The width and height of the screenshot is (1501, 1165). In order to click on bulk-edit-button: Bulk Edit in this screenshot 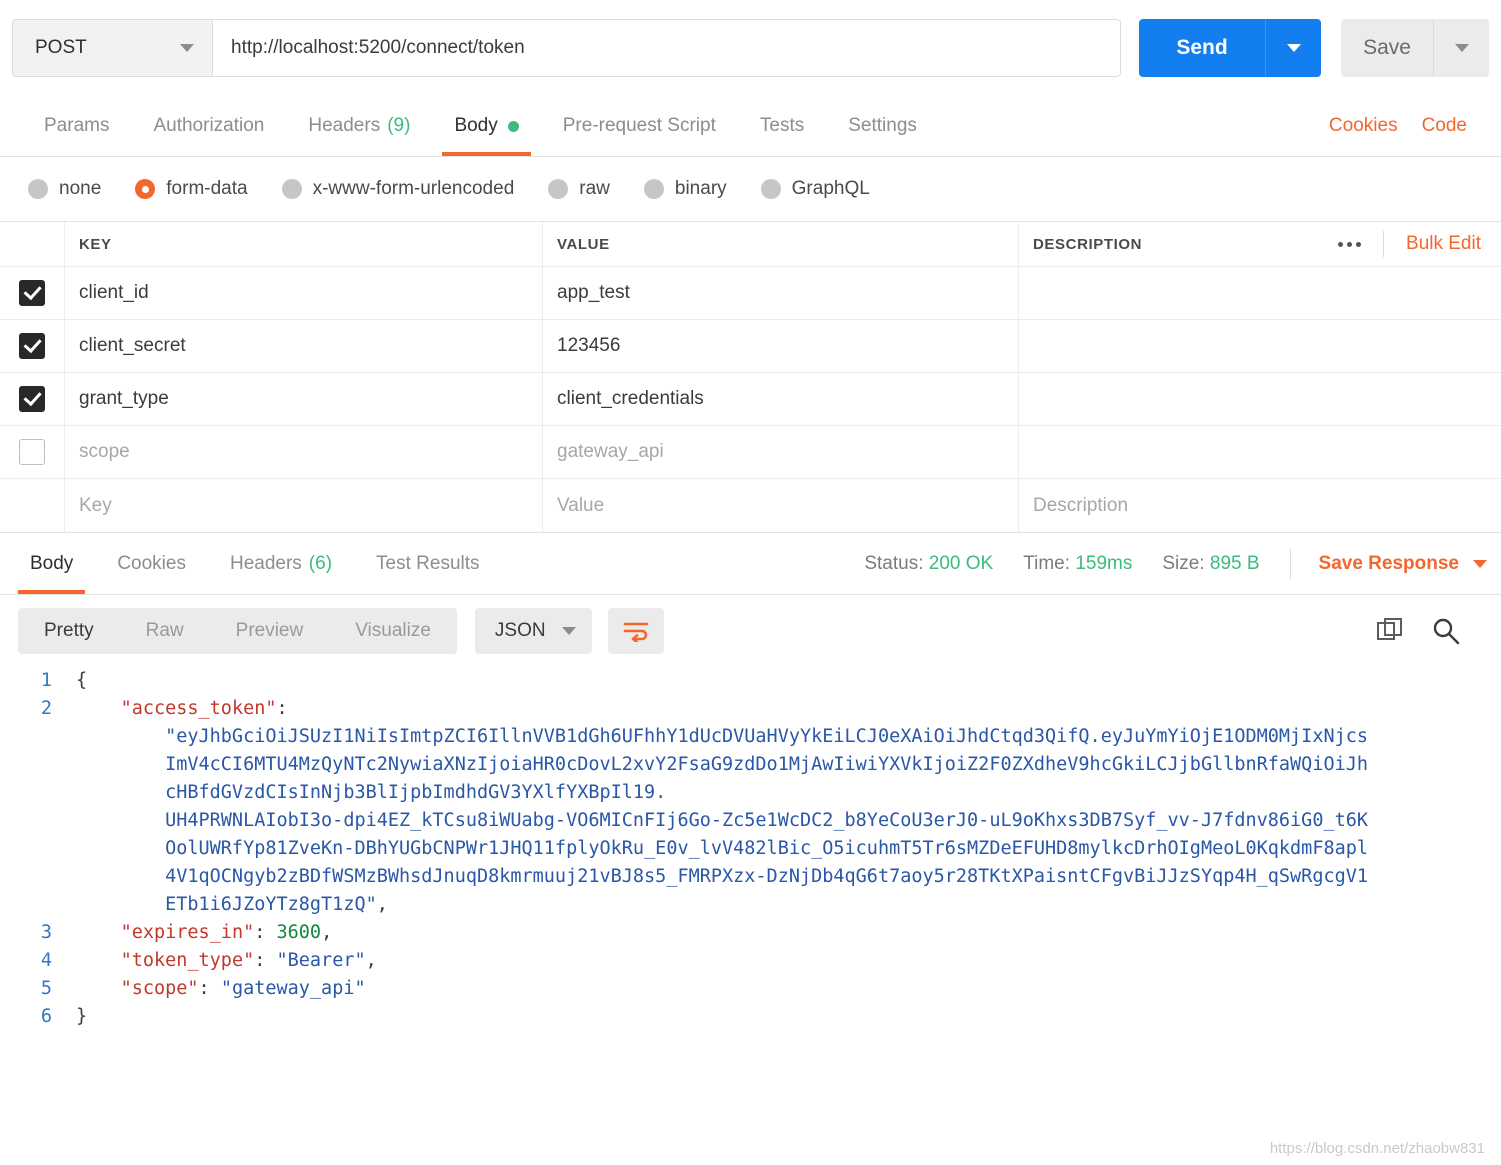, I will do `click(1442, 244)`.